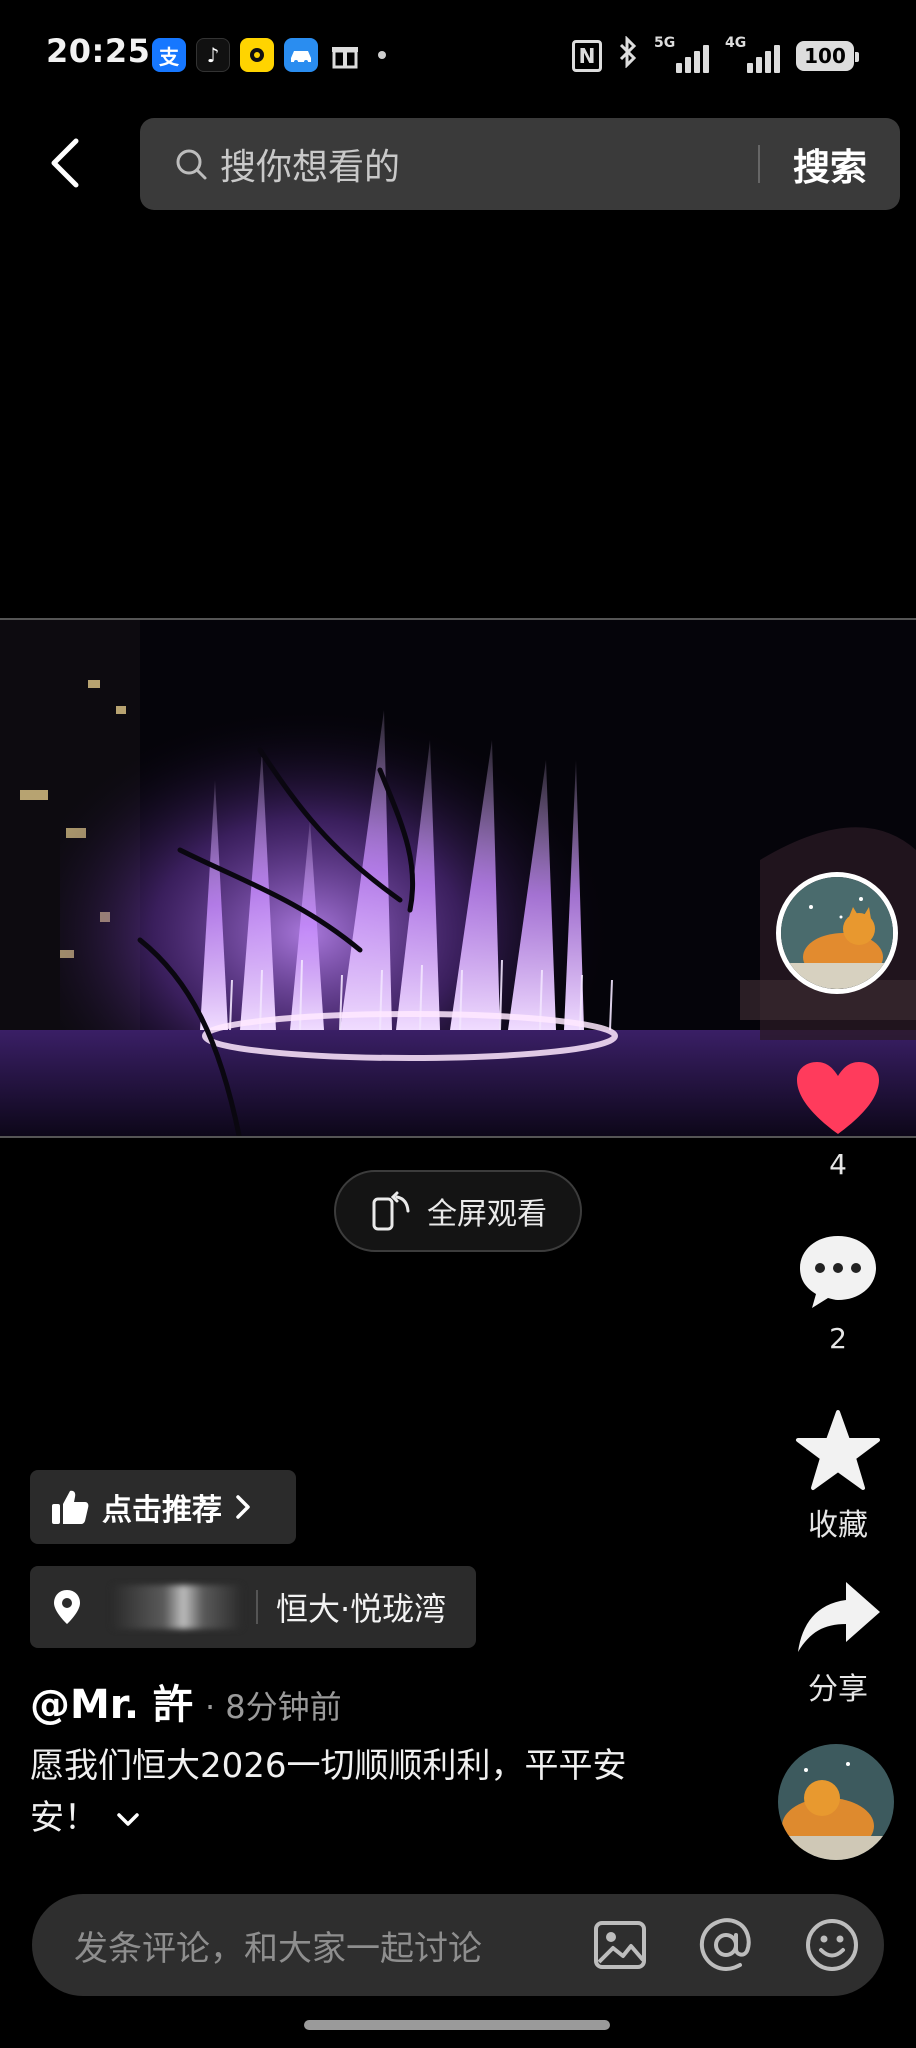  Describe the element at coordinates (838, 1098) in the screenshot. I see `heart-icon` at that location.